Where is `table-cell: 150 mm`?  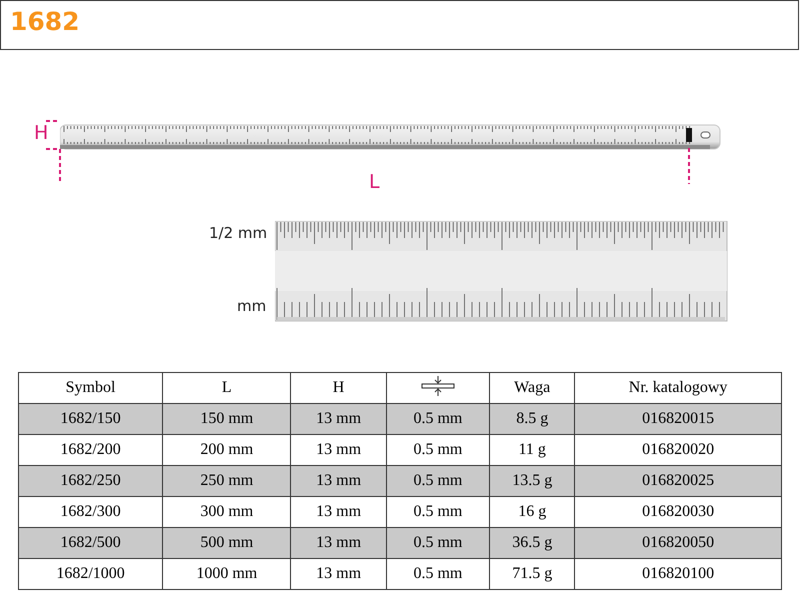
table-cell: 150 mm is located at coordinates (227, 418).